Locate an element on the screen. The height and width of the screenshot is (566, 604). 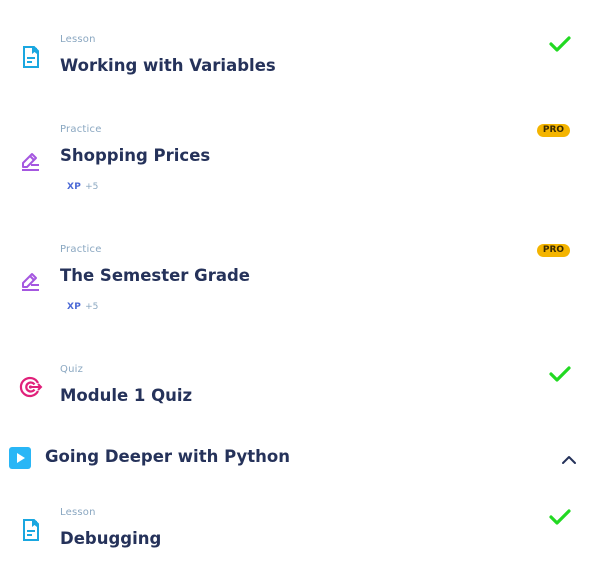
play-icon is located at coordinates (20, 458).